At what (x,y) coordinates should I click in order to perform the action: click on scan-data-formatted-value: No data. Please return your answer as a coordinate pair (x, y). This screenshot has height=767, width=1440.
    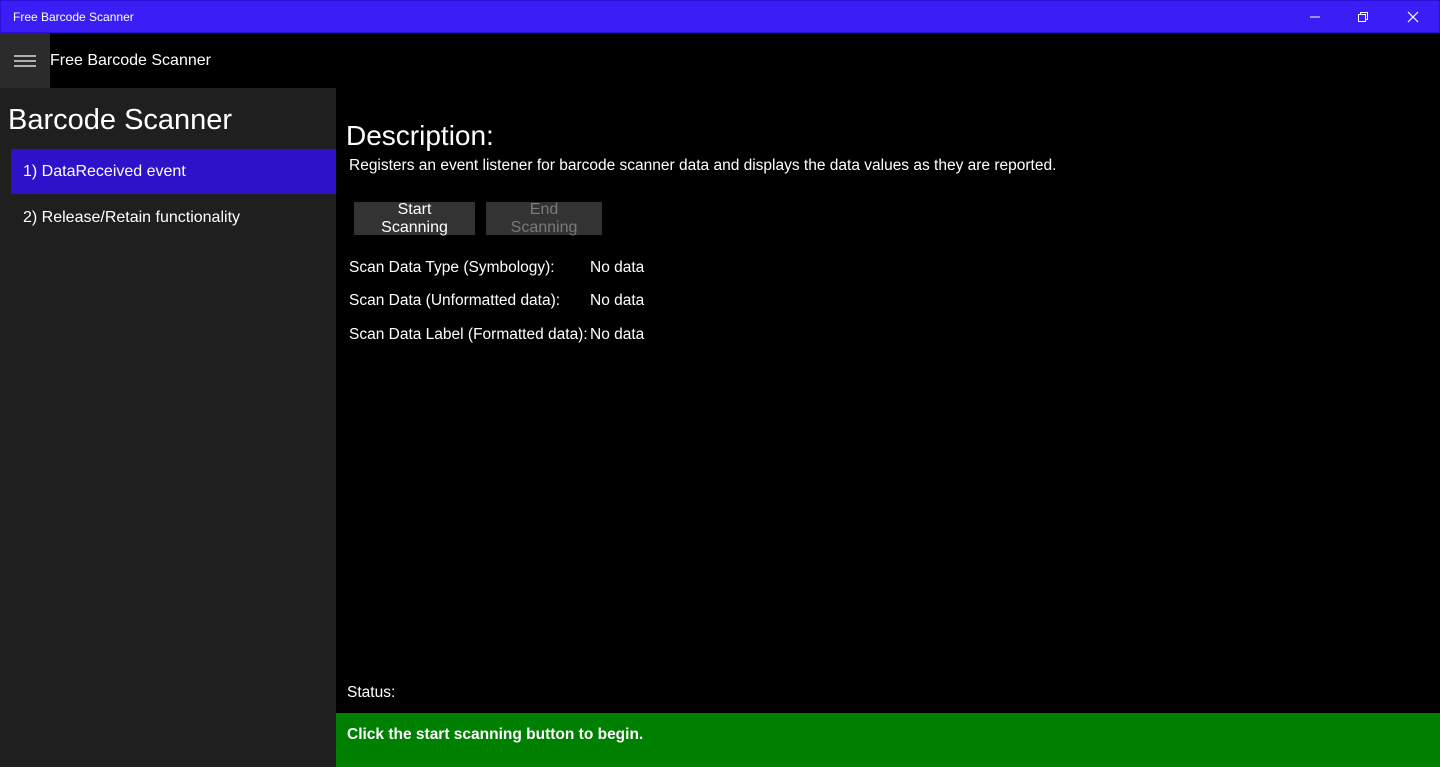
    Looking at the image, I should click on (617, 334).